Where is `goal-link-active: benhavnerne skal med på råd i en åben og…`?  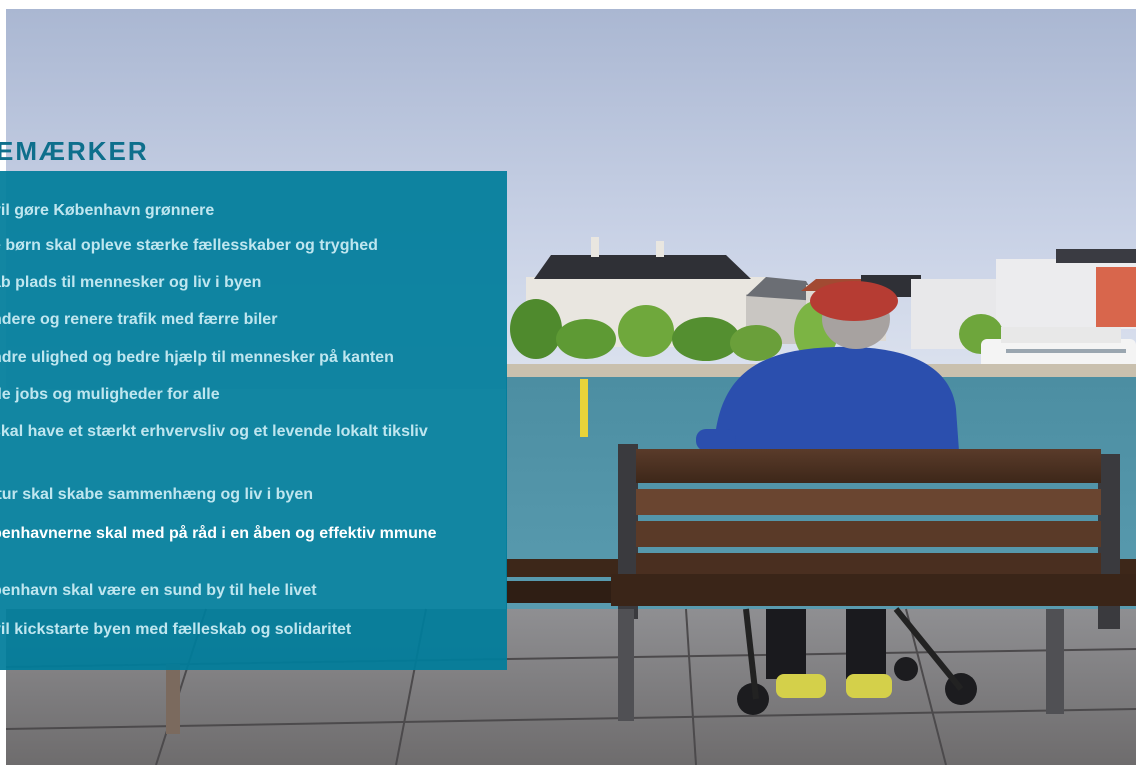
goal-link-active: benhavnerne skal med på råd i en åben og… is located at coordinates (246, 533).